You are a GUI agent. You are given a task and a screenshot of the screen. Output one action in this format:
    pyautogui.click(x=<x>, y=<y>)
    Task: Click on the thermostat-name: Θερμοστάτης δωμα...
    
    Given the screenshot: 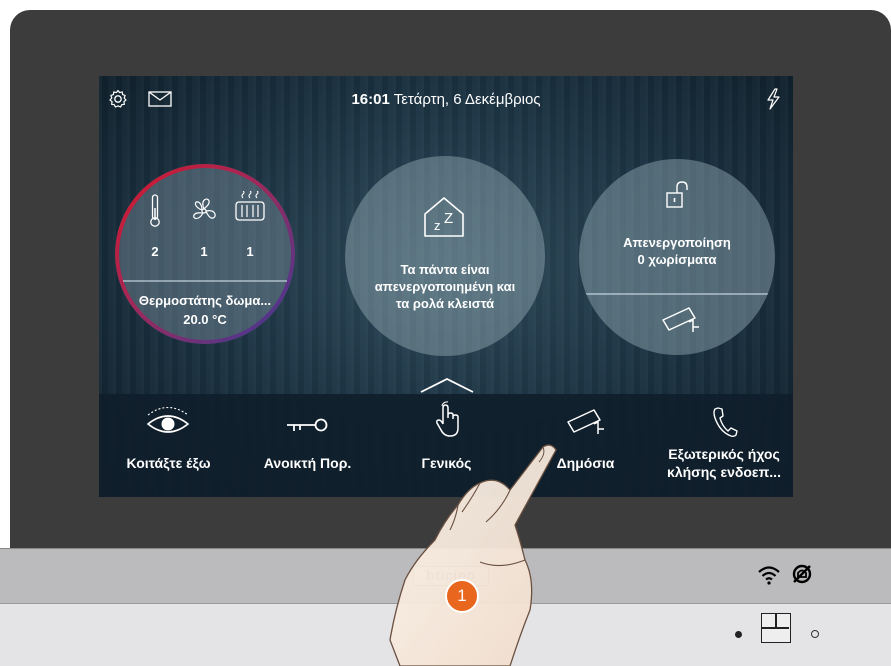 What is the action you would take?
    pyautogui.click(x=205, y=300)
    